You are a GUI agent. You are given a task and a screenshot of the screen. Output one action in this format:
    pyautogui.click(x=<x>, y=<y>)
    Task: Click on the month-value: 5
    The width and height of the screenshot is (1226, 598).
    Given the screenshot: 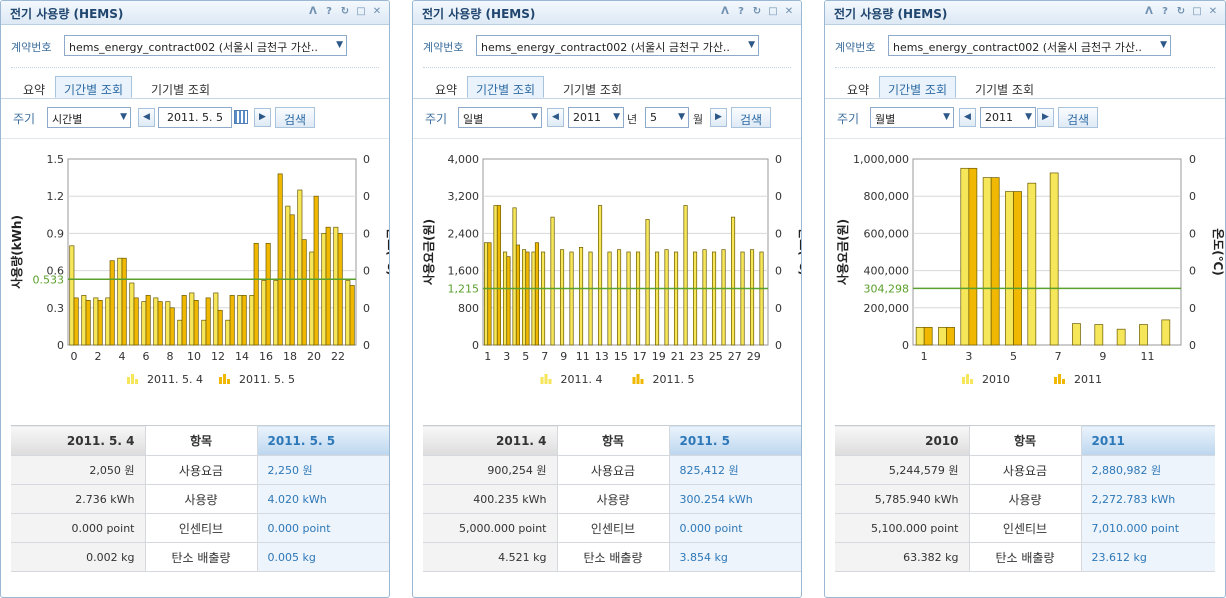 What is the action you would take?
    pyautogui.click(x=653, y=117)
    